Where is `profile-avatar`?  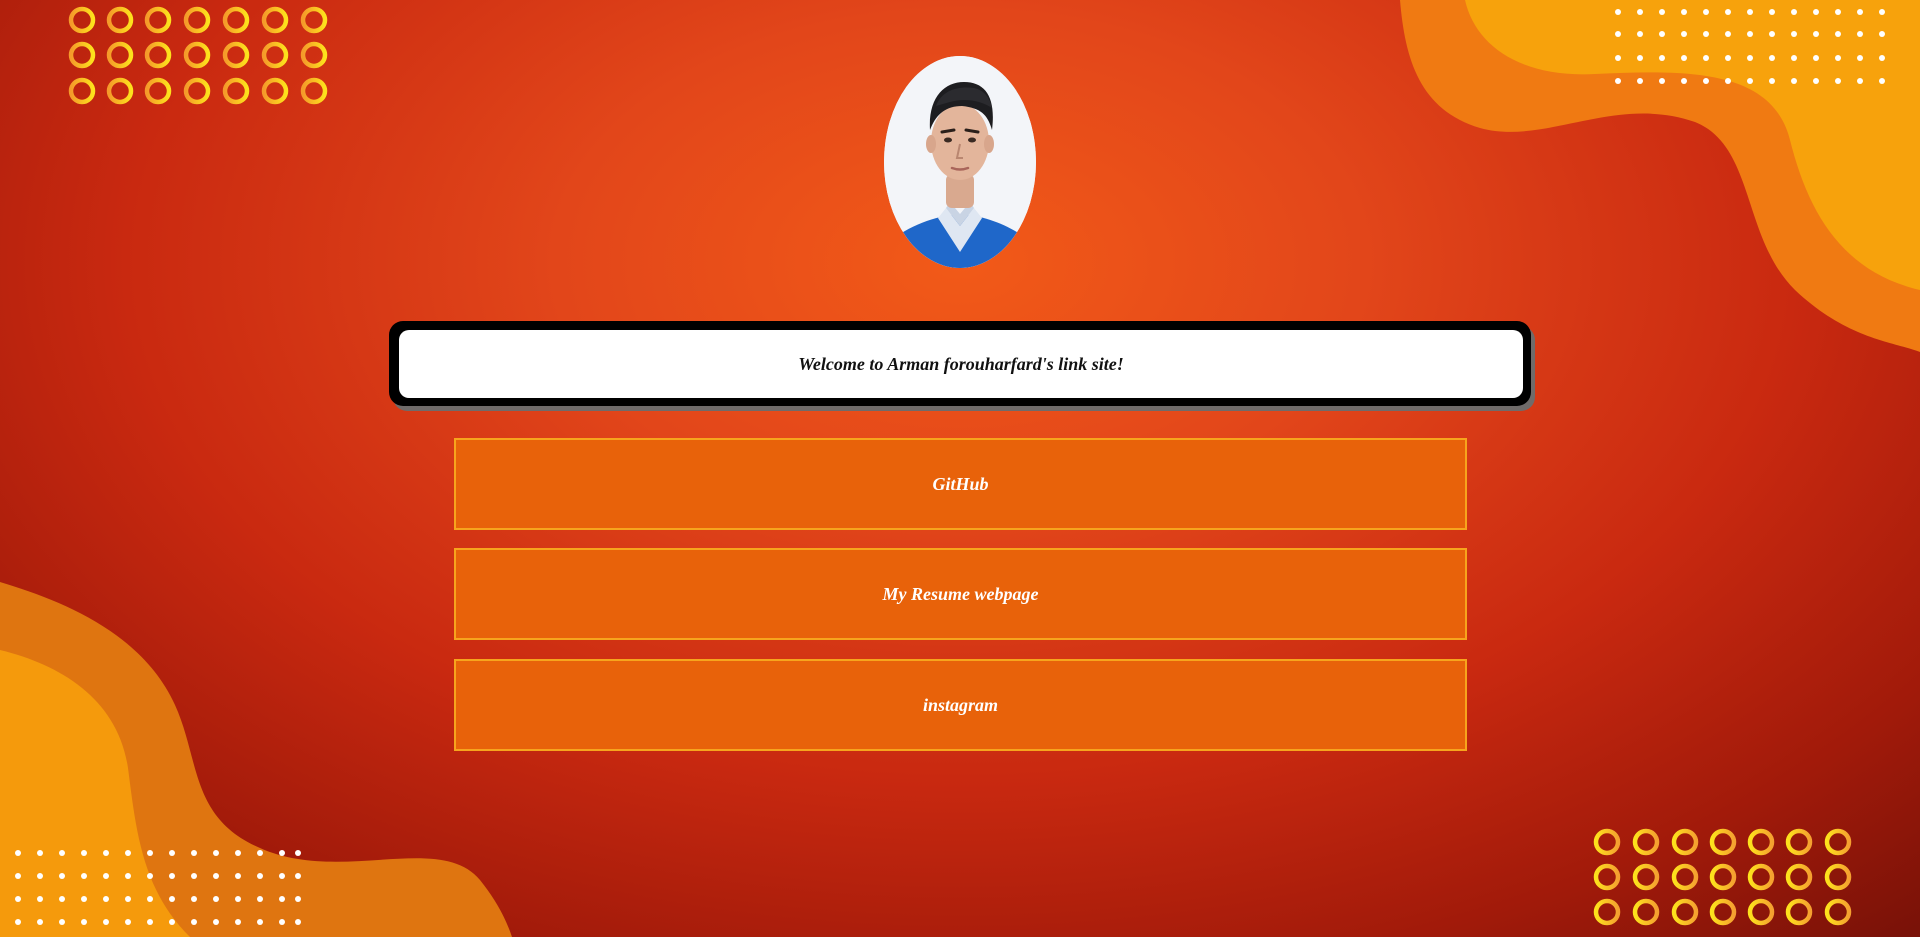 profile-avatar is located at coordinates (960, 162).